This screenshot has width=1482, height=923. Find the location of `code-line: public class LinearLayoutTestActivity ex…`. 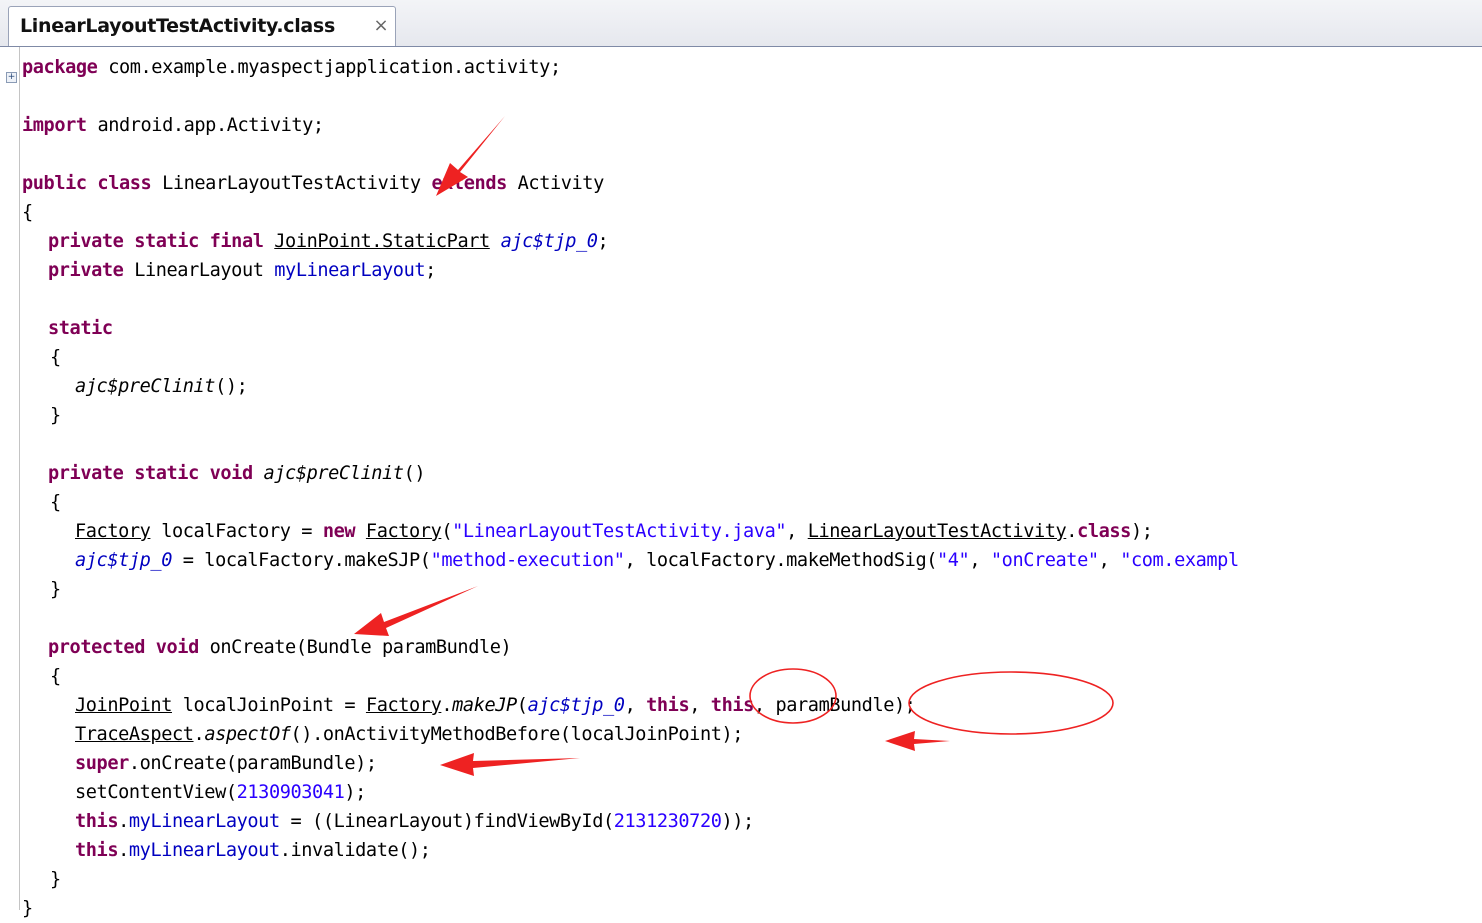

code-line: public class LinearLayoutTestActivity ex… is located at coordinates (313, 183).